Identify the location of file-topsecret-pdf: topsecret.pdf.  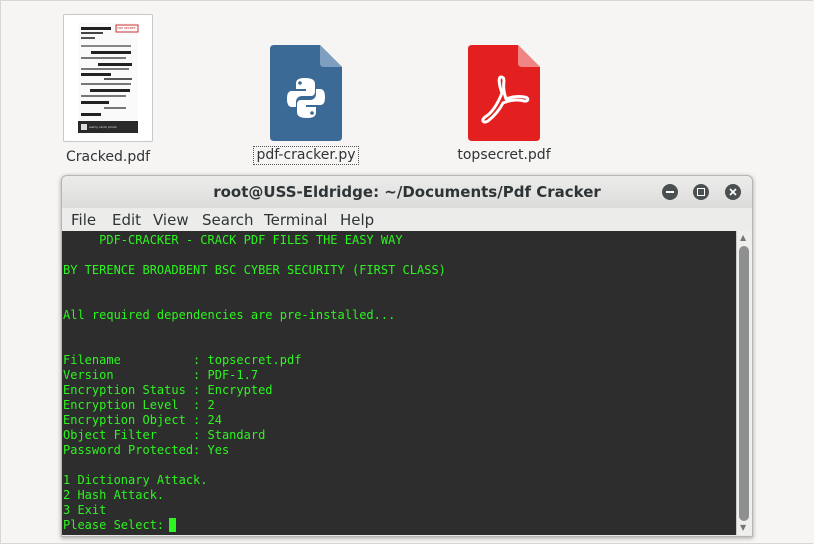
(504, 104).